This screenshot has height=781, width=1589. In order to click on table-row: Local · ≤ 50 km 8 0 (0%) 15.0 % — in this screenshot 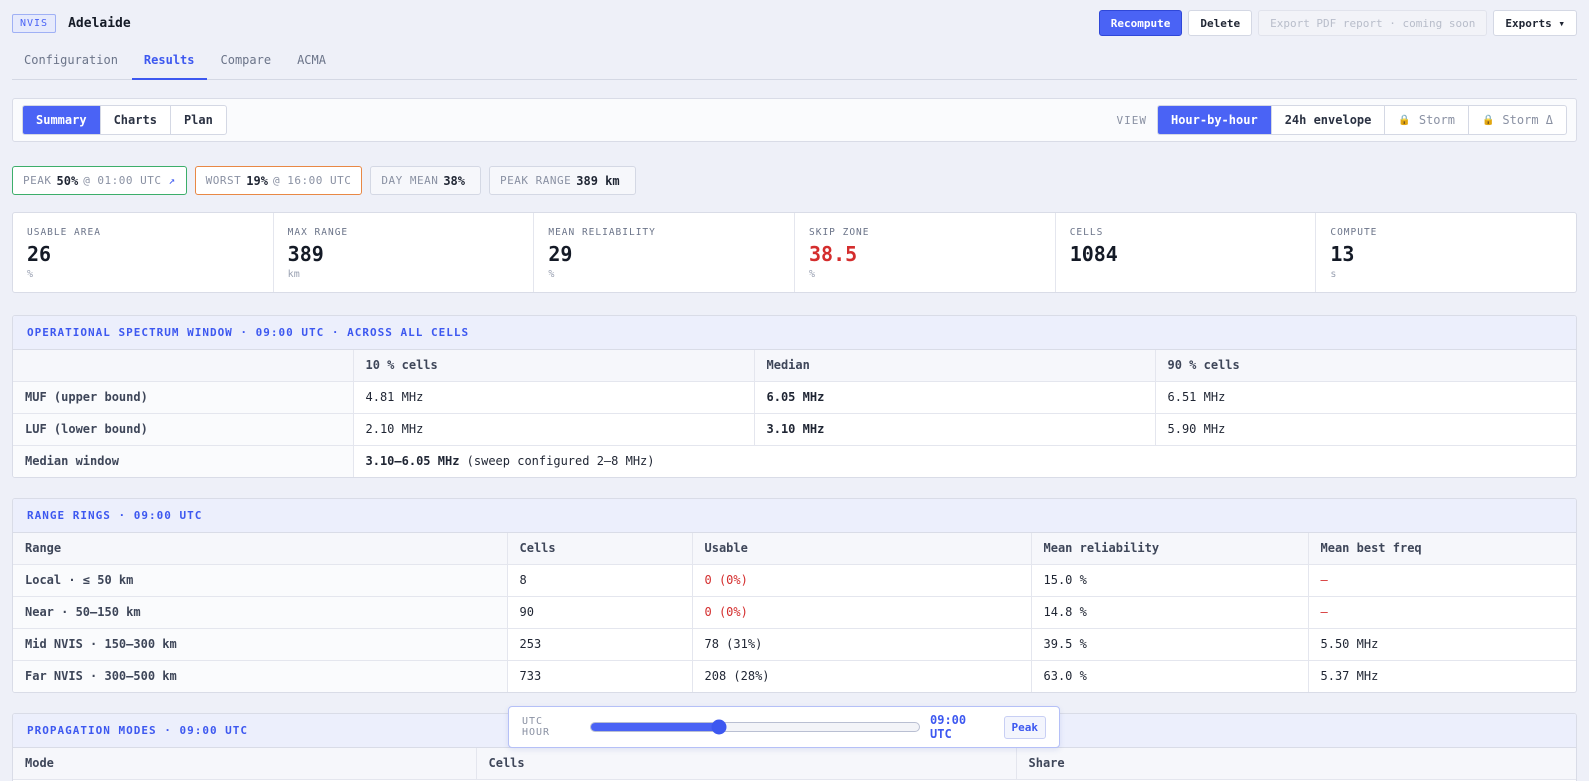, I will do `click(794, 580)`.